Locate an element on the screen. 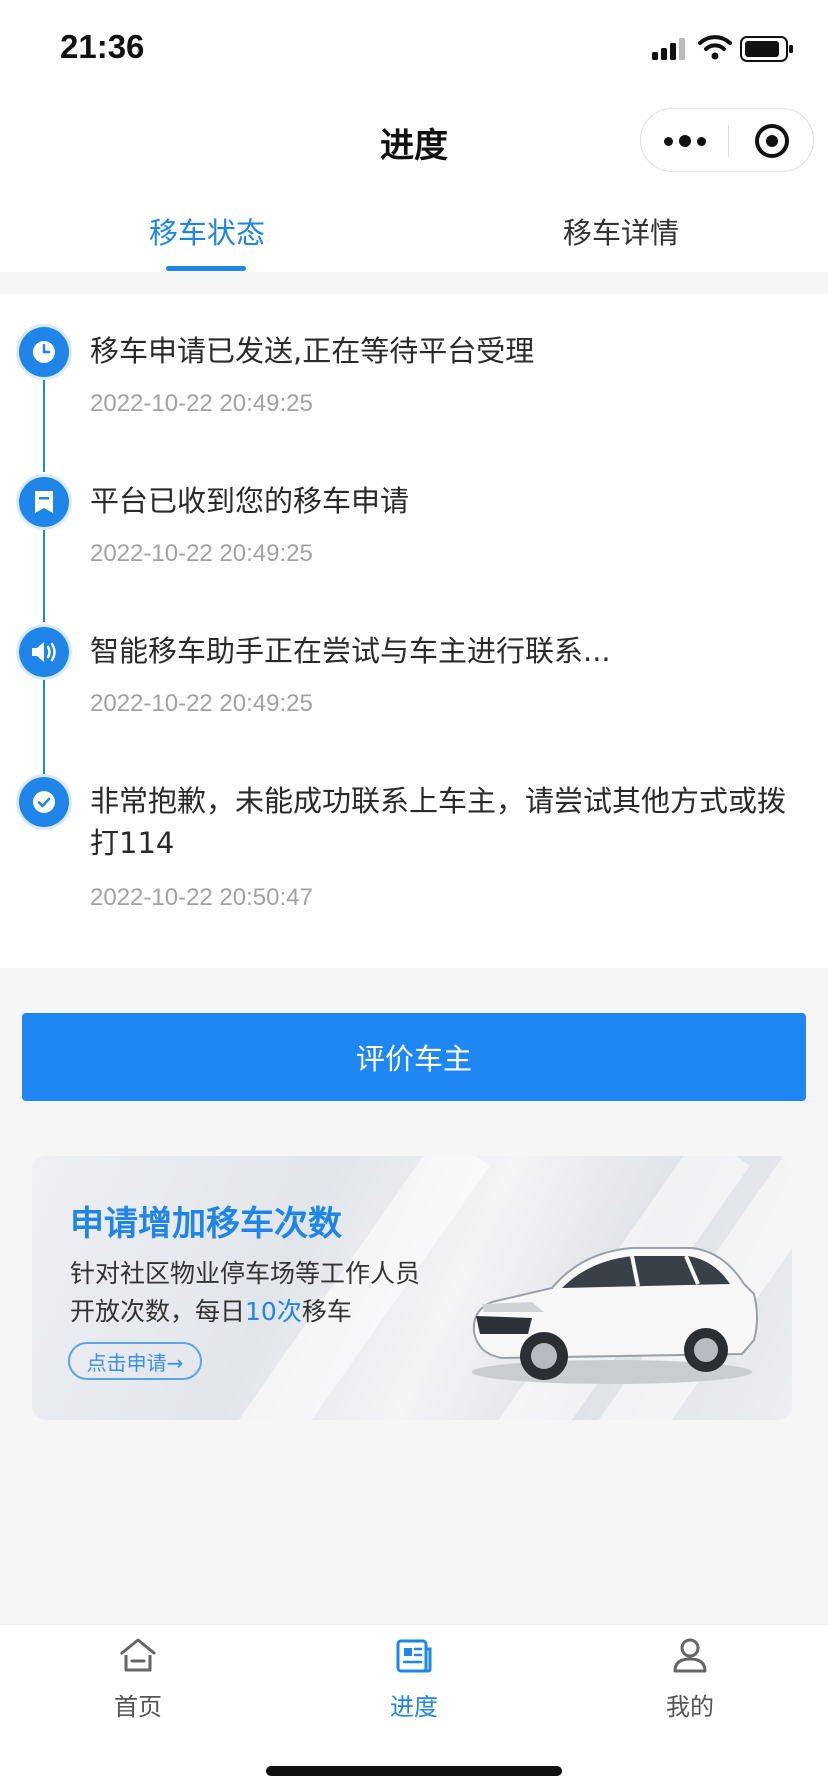 Image resolution: width=828 pixels, height=1792 pixels. tab-bar-top: 移车状态 移车详情 is located at coordinates (414, 231).